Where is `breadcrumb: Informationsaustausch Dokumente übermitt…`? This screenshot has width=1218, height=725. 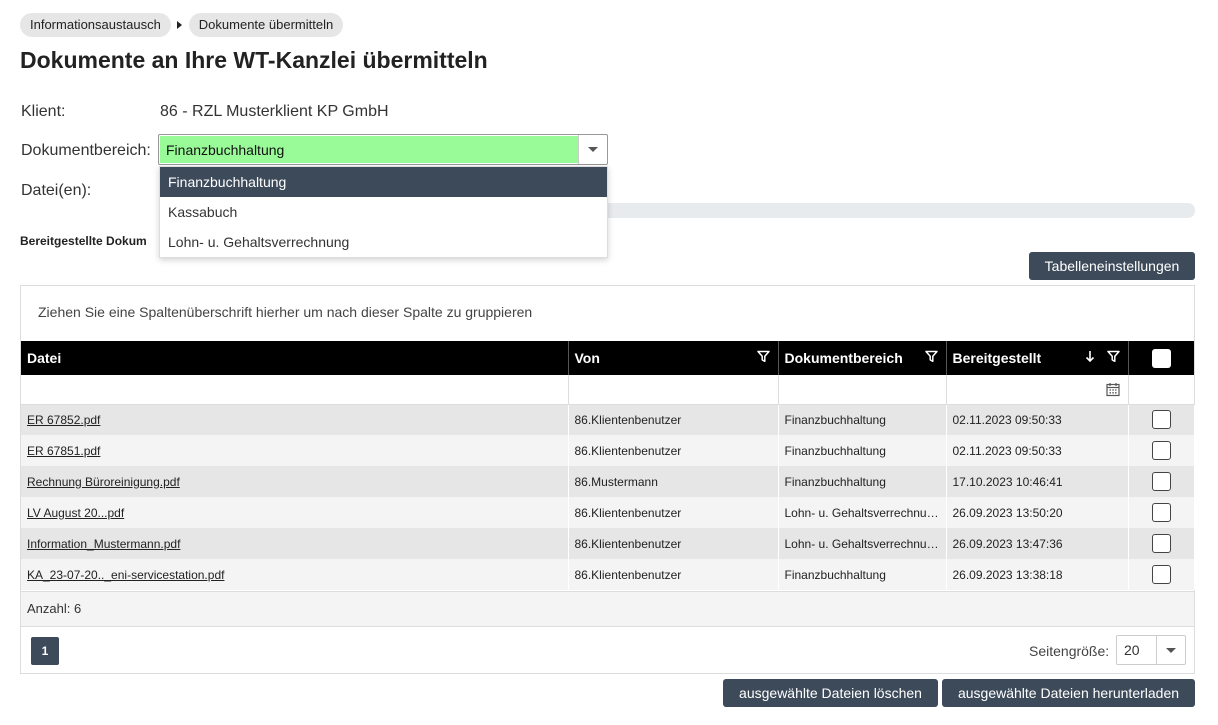 breadcrumb: Informationsaustausch Dokumente übermitt… is located at coordinates (182, 25).